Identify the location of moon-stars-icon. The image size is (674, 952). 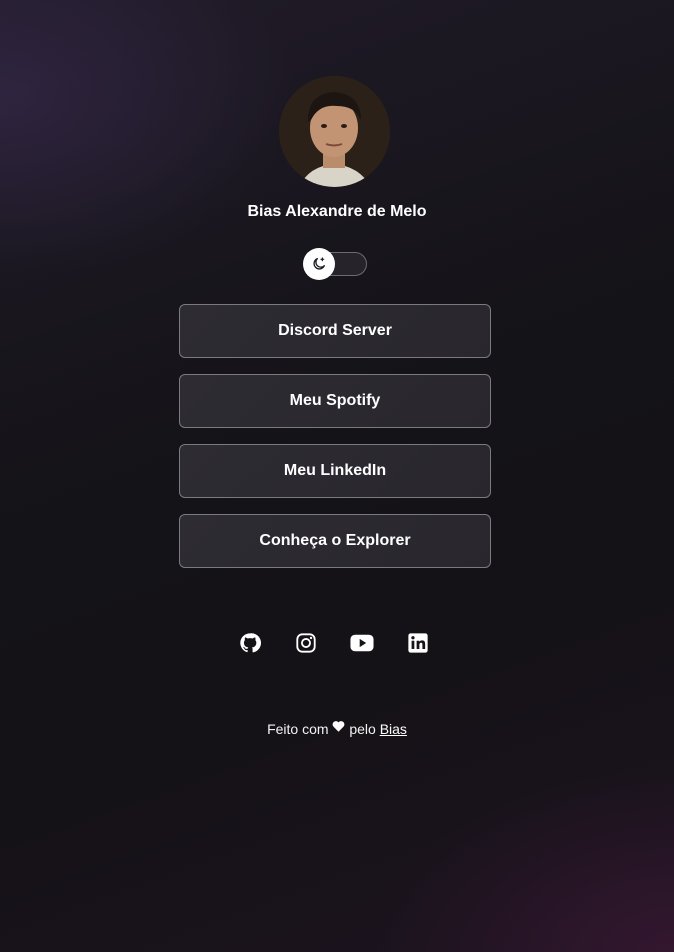
(319, 263).